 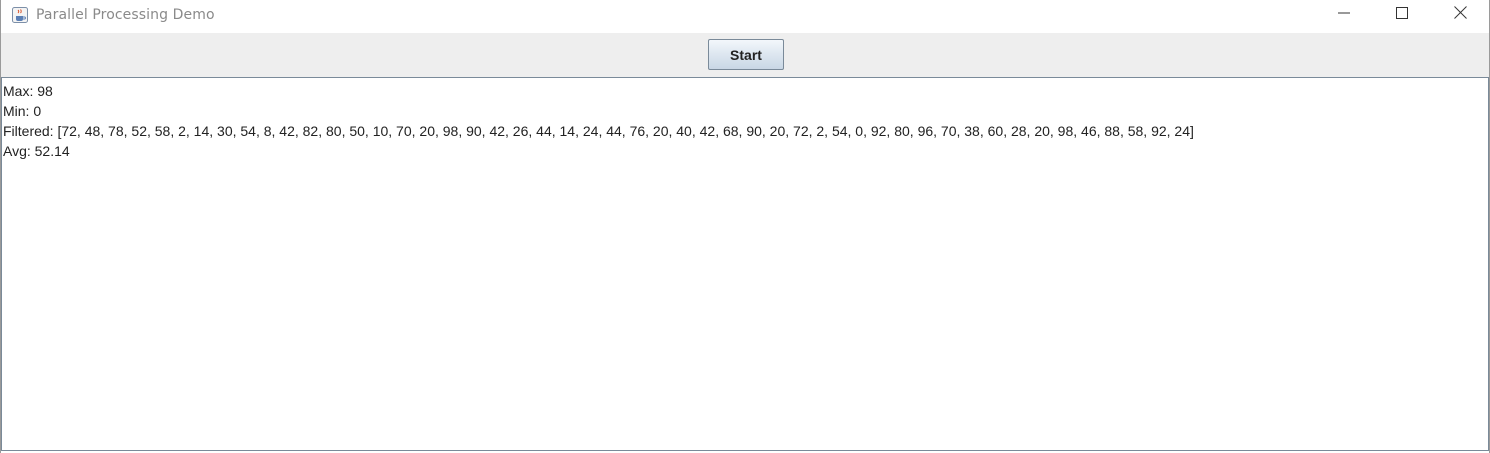 What do you see at coordinates (745, 15) in the screenshot?
I see `title-bar: Parallel Processing Demo` at bounding box center [745, 15].